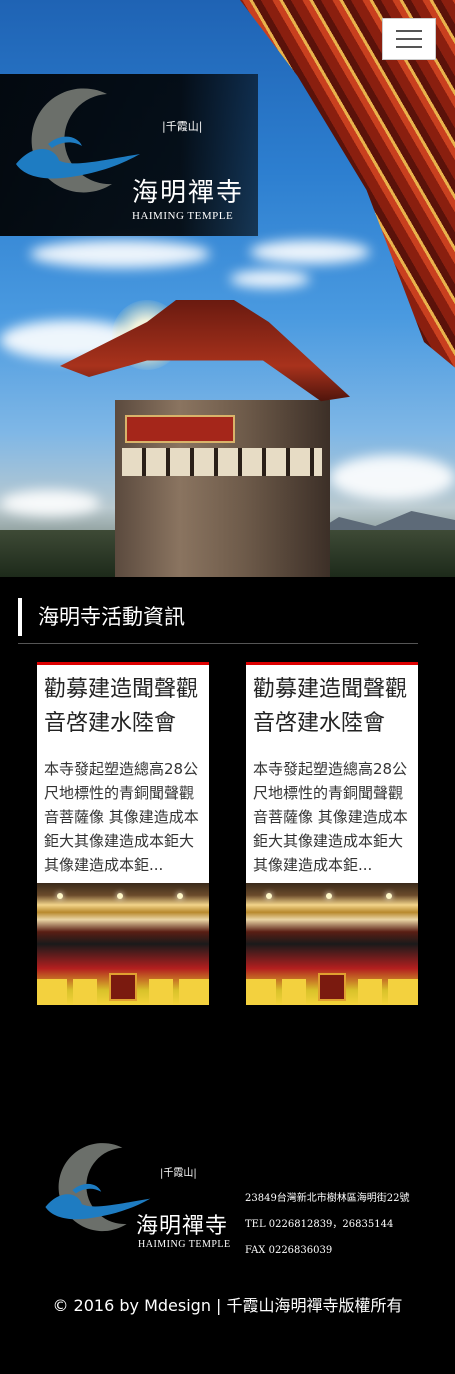 The height and width of the screenshot is (1374, 455). Describe the element at coordinates (327, 1198) in the screenshot. I see `footer-address: 23849台灣新北市樹林區海明街22號` at that location.